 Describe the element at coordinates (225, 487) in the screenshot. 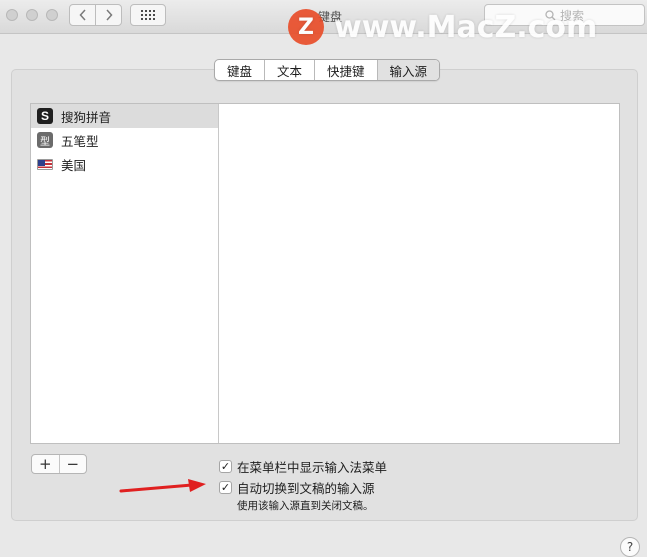

I see `auto-switch-checkbox: ✓` at that location.